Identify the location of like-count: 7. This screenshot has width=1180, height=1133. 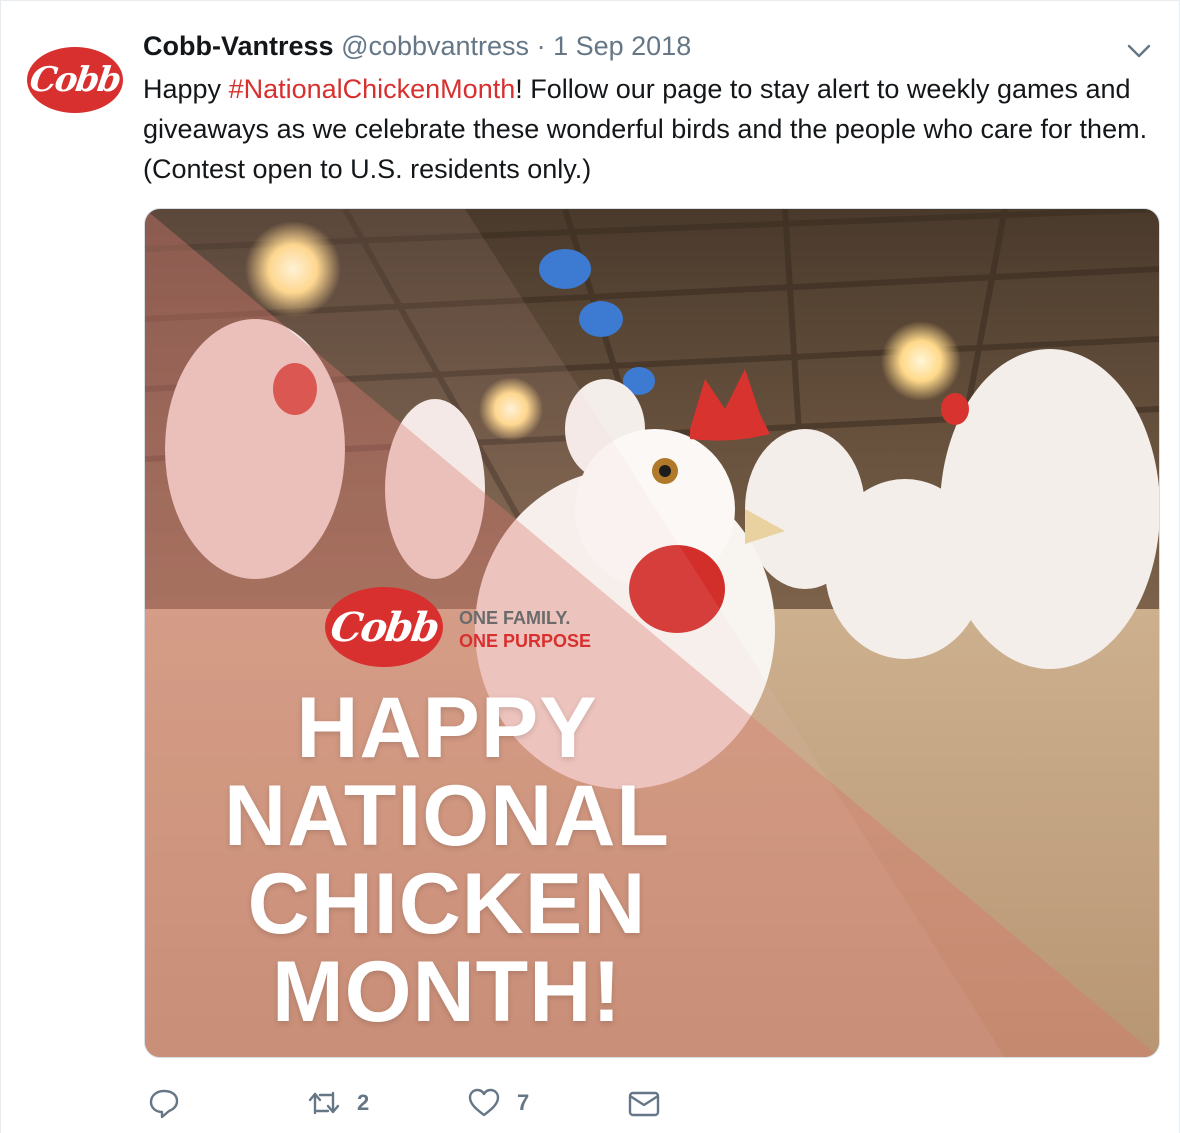
(523, 1102).